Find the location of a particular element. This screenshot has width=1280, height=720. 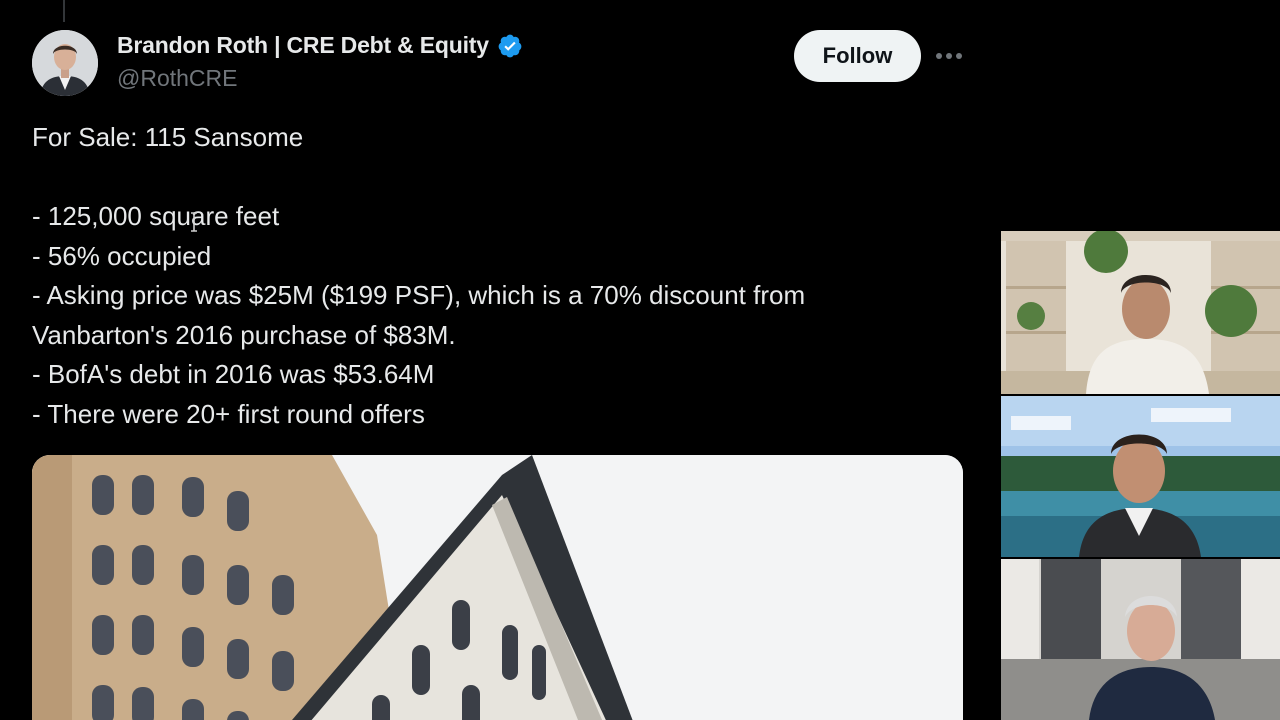

participant-1-video is located at coordinates (1140, 312).